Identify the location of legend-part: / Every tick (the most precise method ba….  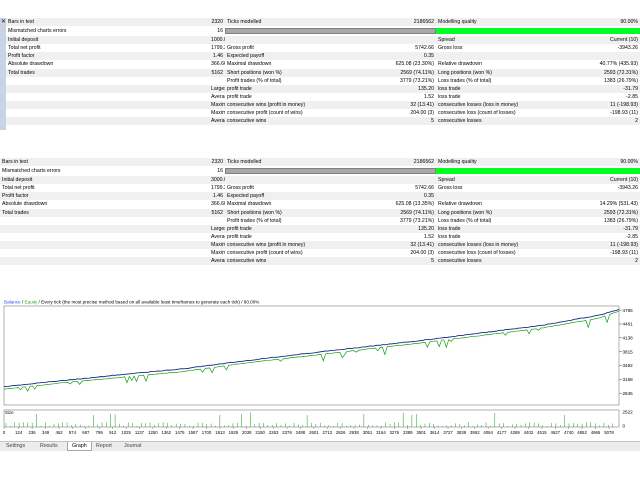
(148, 302).